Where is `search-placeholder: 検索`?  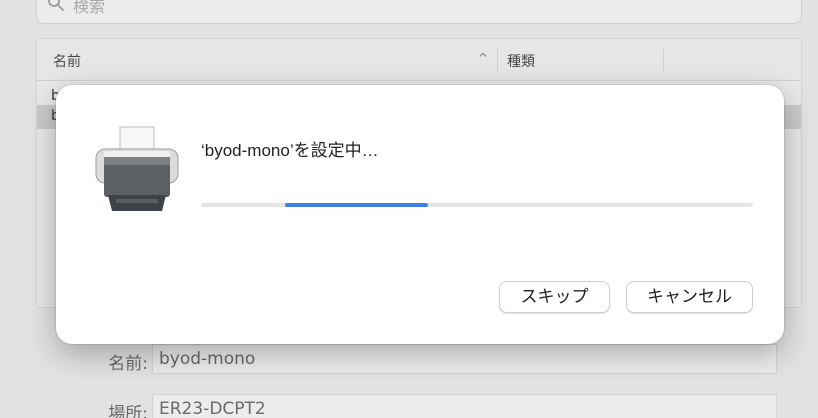
search-placeholder: 検索 is located at coordinates (89, 8).